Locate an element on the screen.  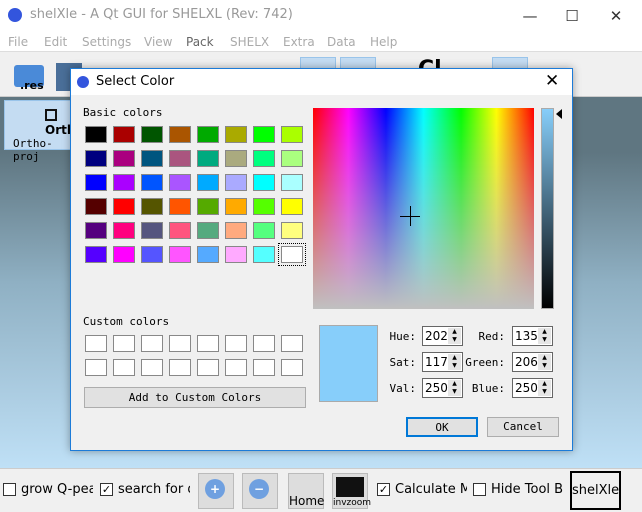
value-slider is located at coordinates (547, 208).